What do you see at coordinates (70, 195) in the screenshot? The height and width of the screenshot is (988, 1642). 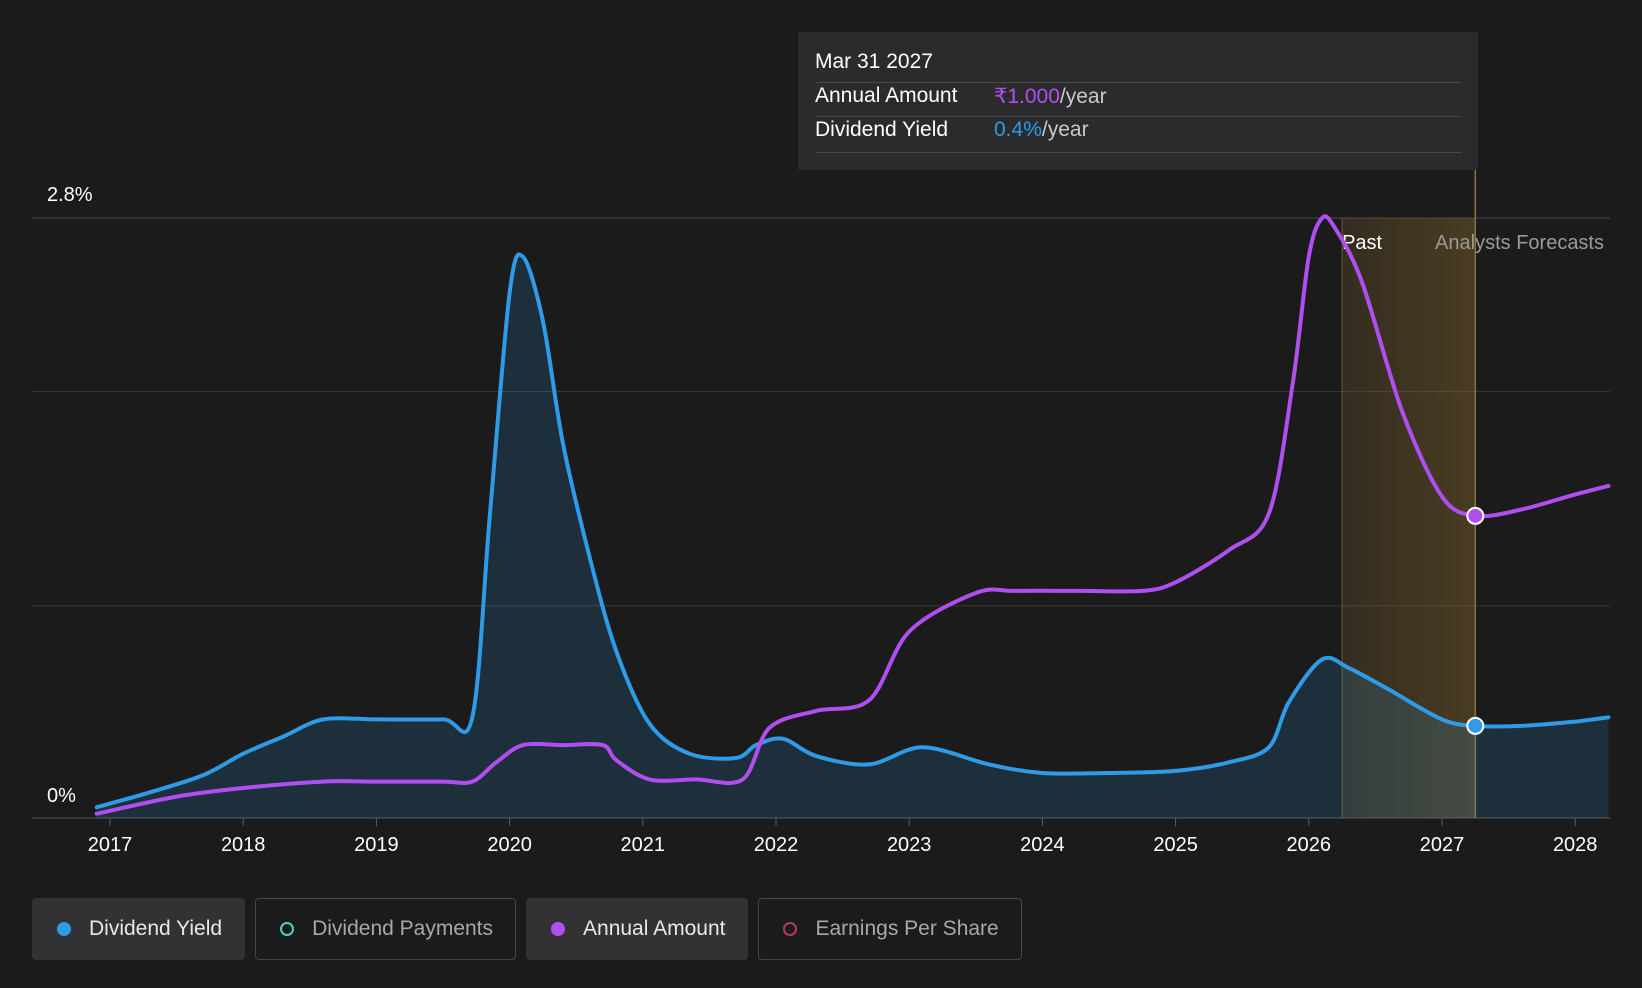 I see `y-label-top: 2.8%` at bounding box center [70, 195].